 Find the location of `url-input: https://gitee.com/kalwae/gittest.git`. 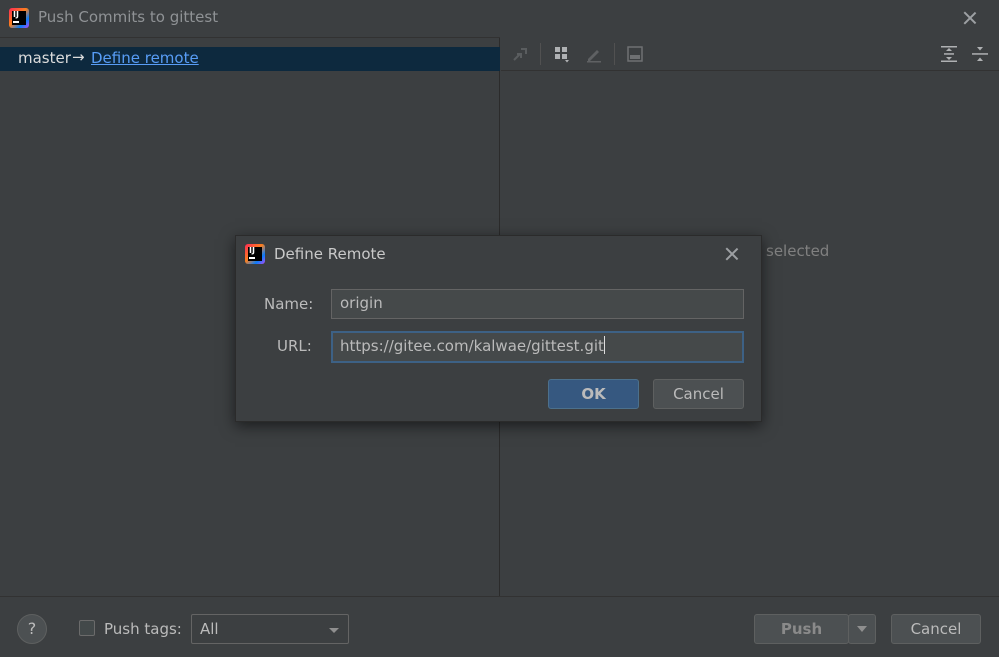

url-input: https://gitee.com/kalwae/gittest.git is located at coordinates (537, 347).